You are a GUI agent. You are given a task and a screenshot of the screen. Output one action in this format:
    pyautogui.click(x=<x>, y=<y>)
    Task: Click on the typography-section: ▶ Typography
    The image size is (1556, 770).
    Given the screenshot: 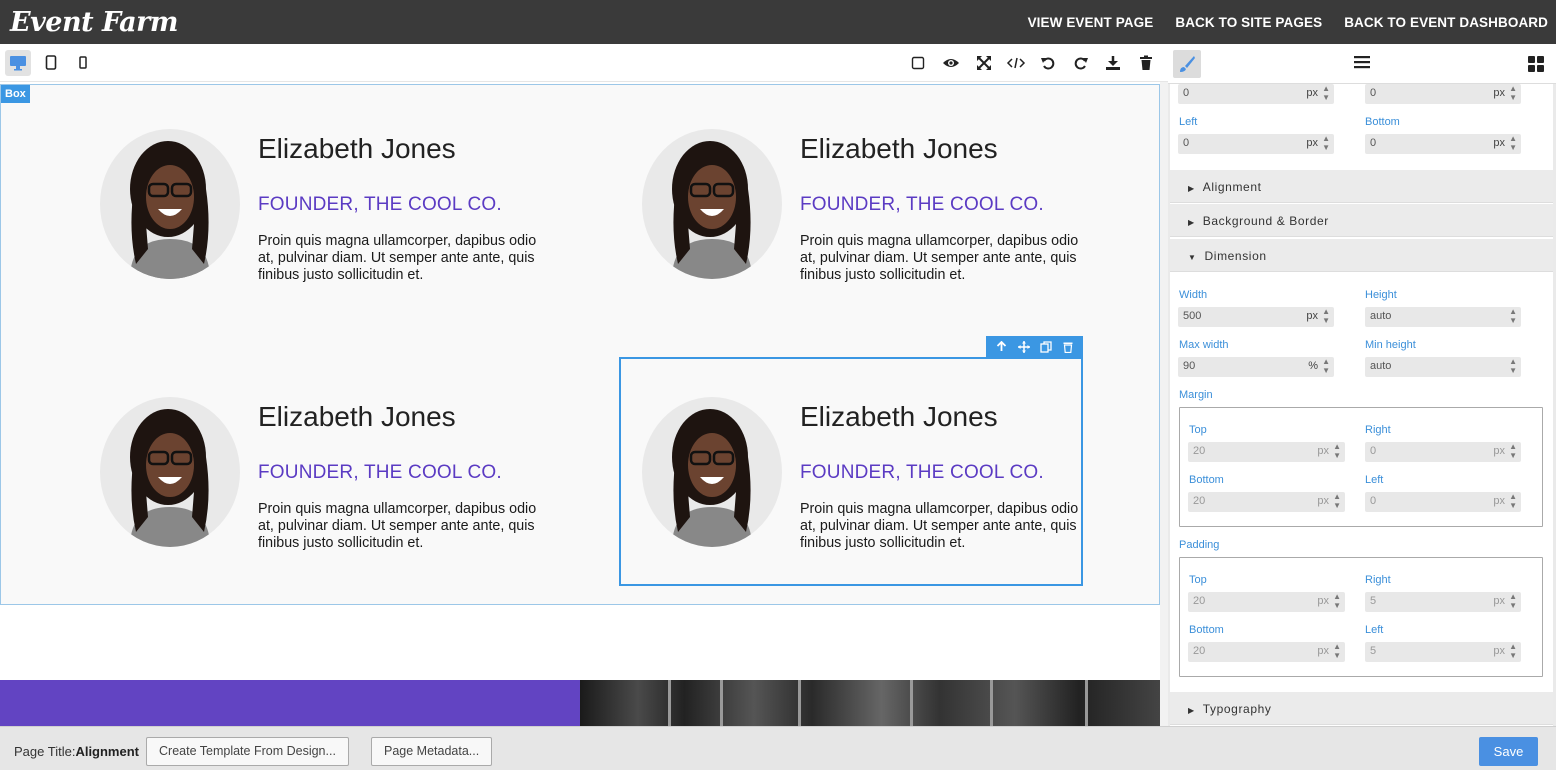 What is the action you would take?
    pyautogui.click(x=1361, y=708)
    